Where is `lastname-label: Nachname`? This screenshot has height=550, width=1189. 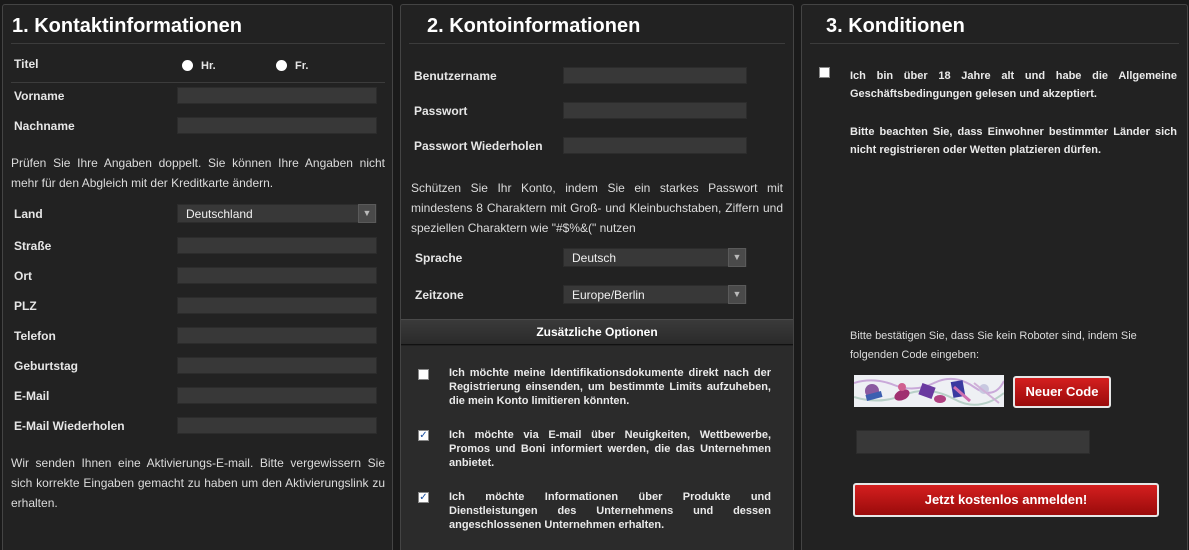
lastname-label: Nachname is located at coordinates (44, 126).